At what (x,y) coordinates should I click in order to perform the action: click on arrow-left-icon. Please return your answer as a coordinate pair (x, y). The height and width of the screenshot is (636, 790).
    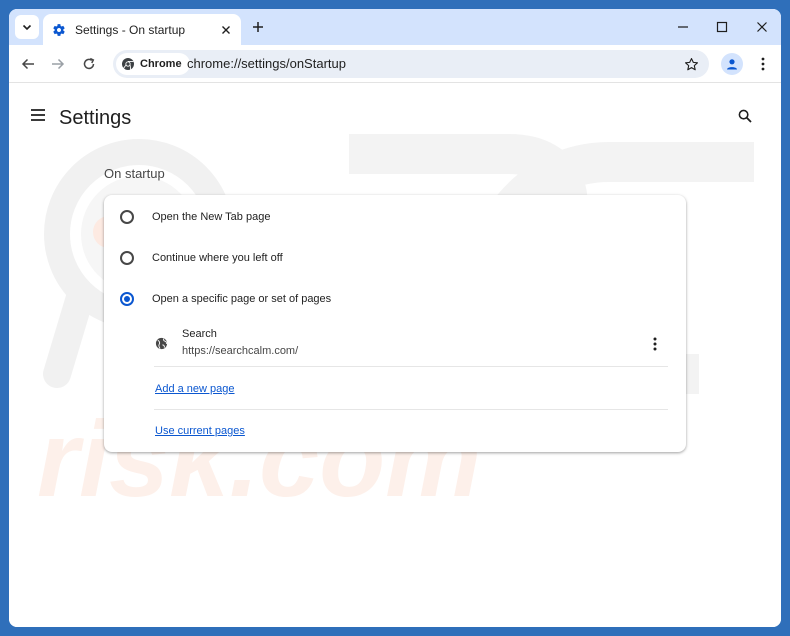
    Looking at the image, I should click on (27, 64).